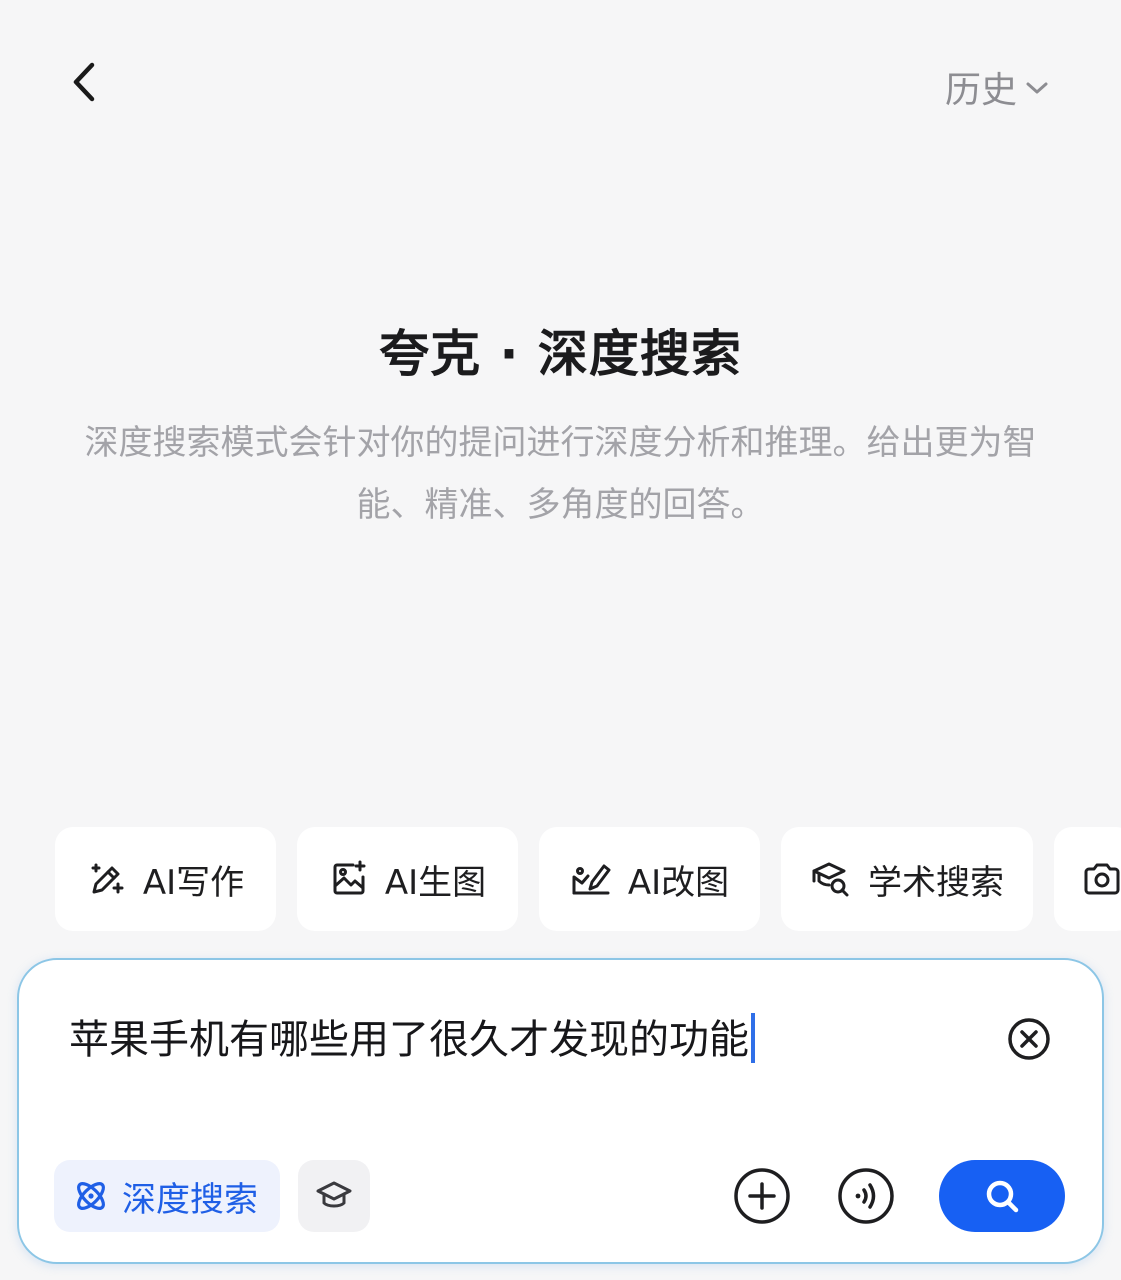 This screenshot has height=1280, width=1121. Describe the element at coordinates (409, 1040) in the screenshot. I see `query-value: 苹果手机有哪些用了很久才发现的功能` at that location.